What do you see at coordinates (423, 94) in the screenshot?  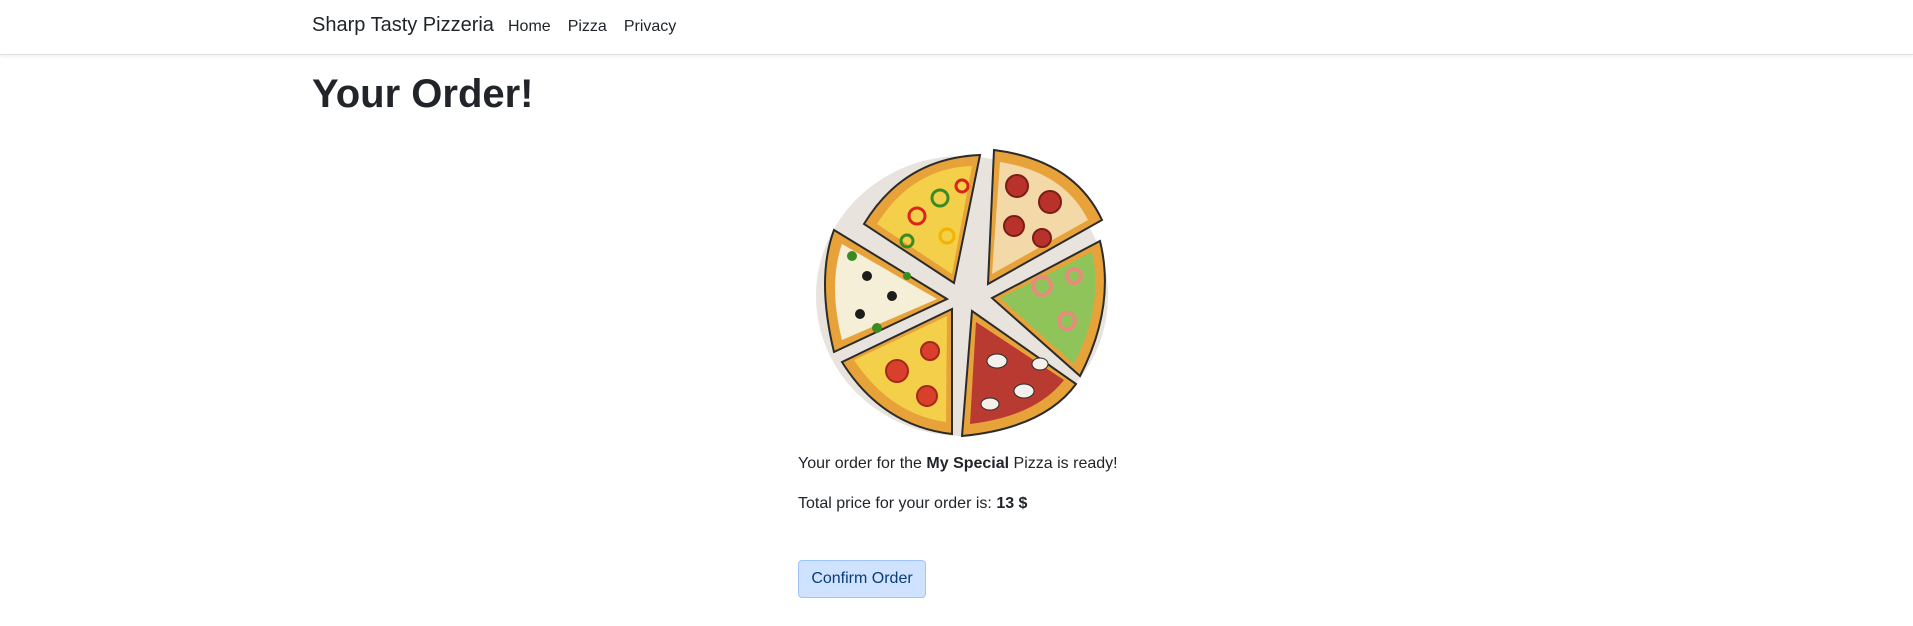 I see `page-title: Your Order!` at bounding box center [423, 94].